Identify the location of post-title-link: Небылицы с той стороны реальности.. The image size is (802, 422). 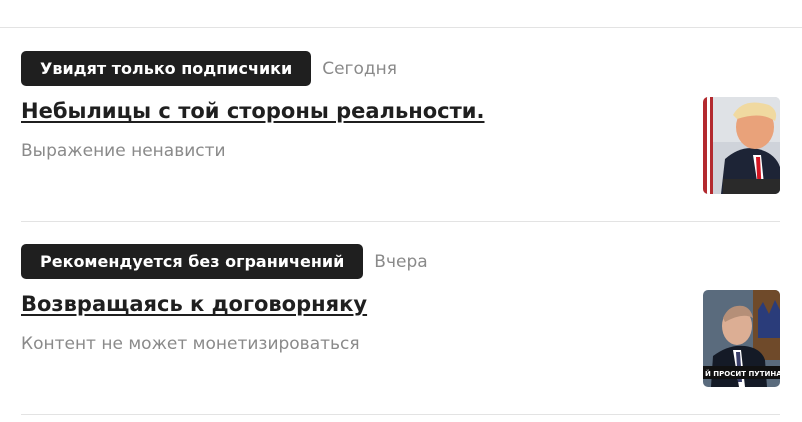
(253, 111).